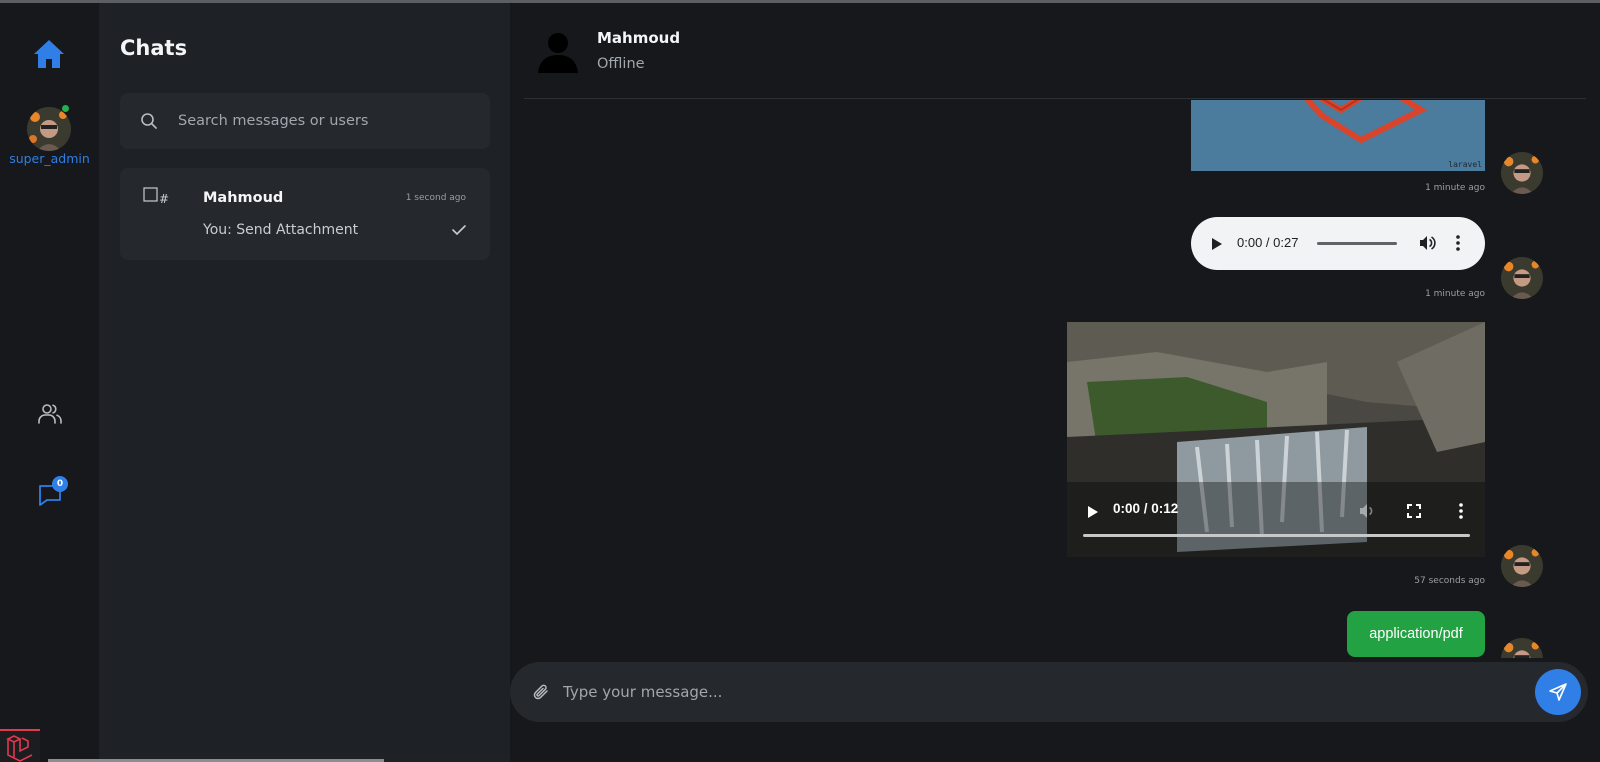  I want to click on send-button, so click(1558, 692).